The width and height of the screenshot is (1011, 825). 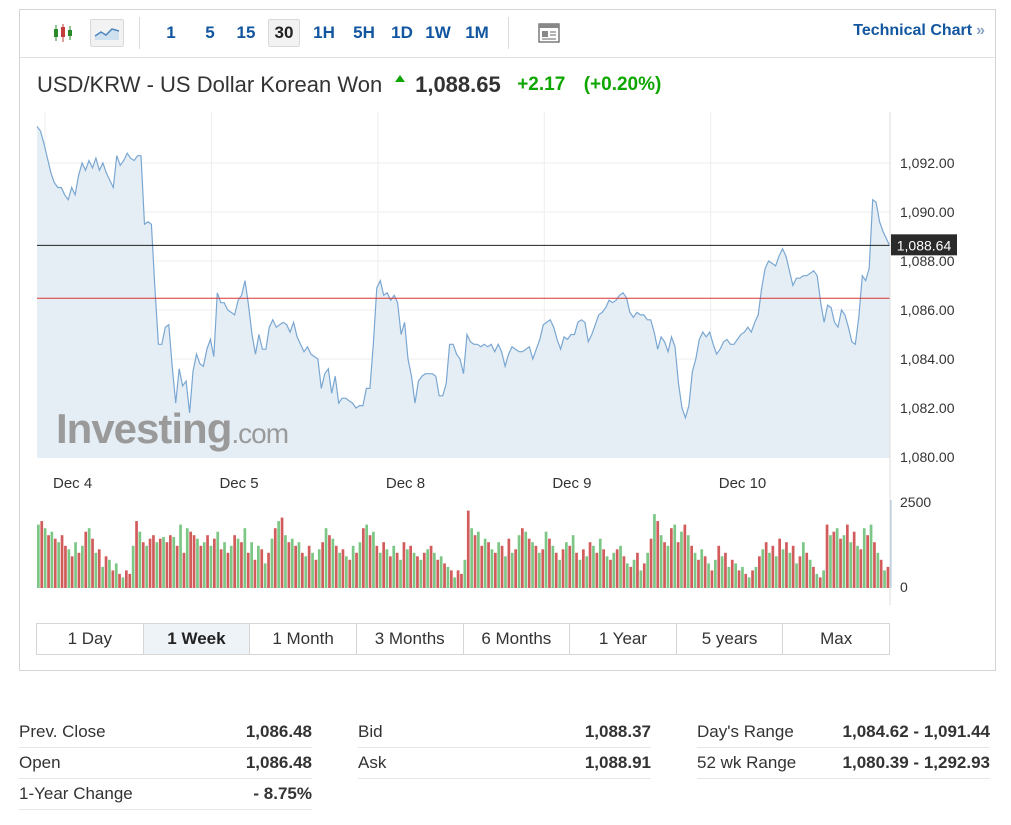 I want to click on x-tick-label: Dec 8, so click(x=405, y=483).